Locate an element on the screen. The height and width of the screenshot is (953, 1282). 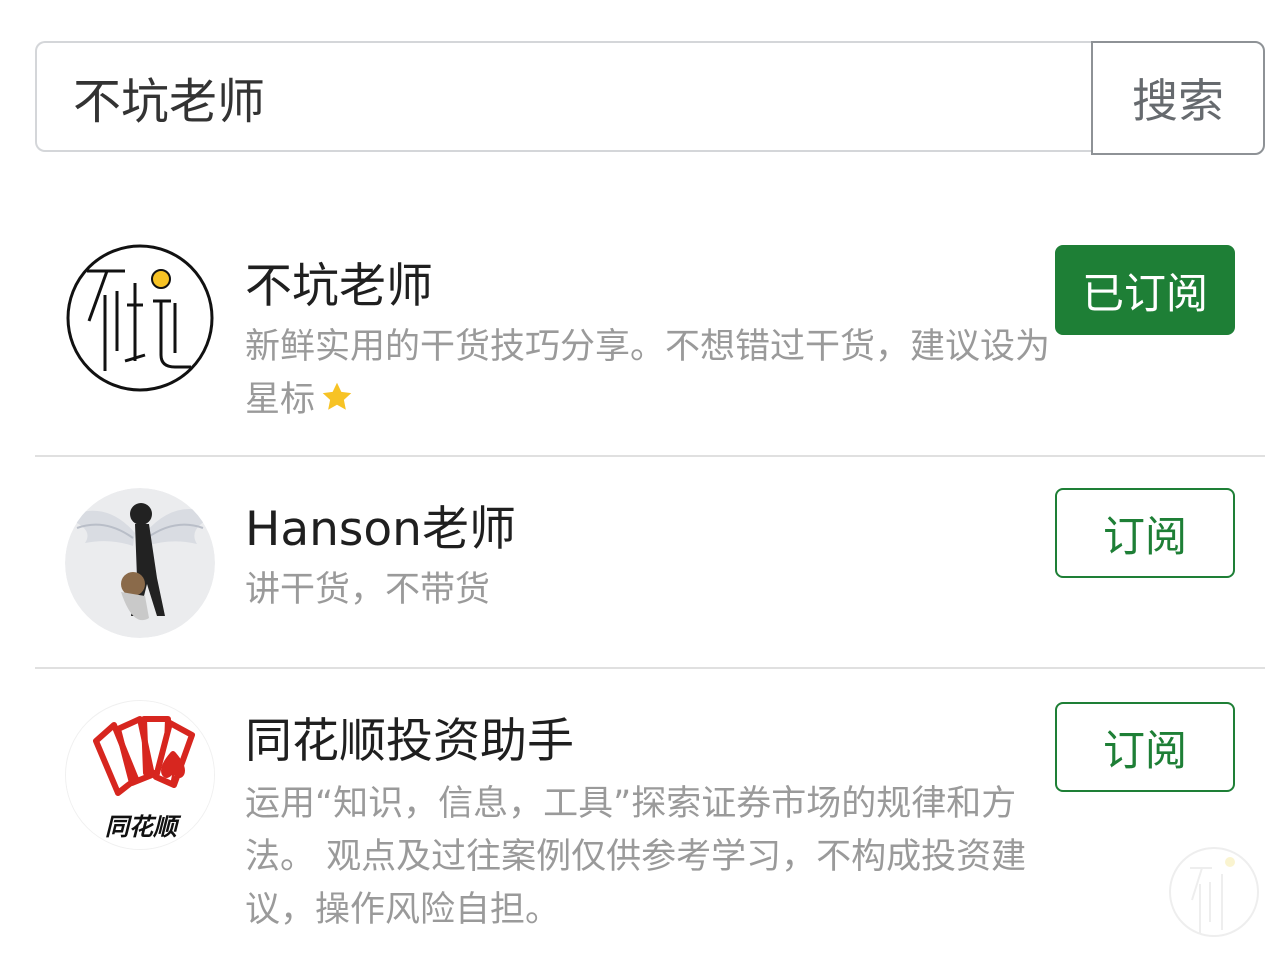
bukeng-logo-icon is located at coordinates (140, 318).